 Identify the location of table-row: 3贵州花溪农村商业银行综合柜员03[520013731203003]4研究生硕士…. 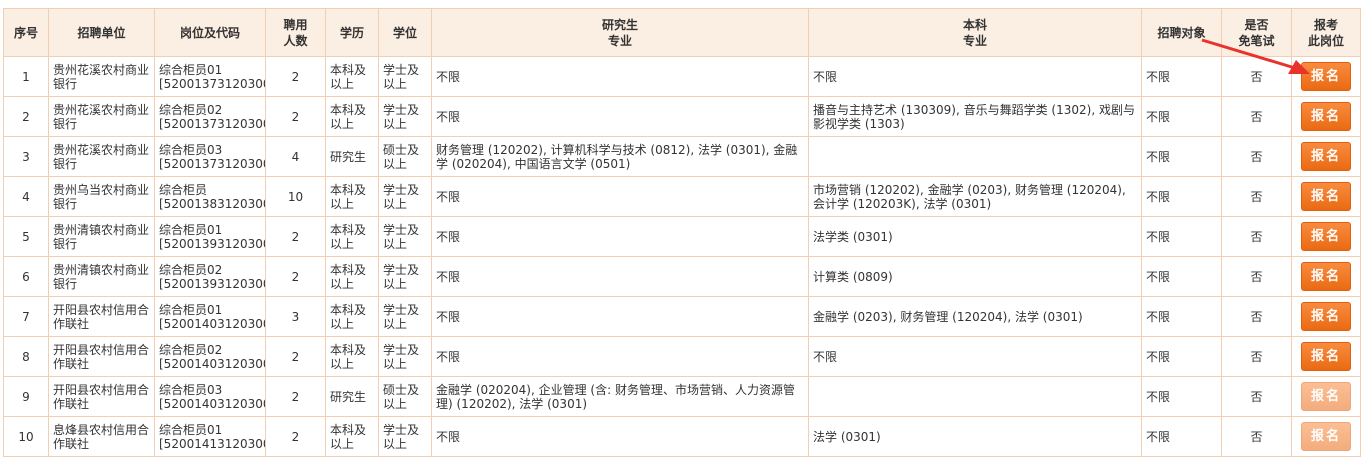
(682, 156).